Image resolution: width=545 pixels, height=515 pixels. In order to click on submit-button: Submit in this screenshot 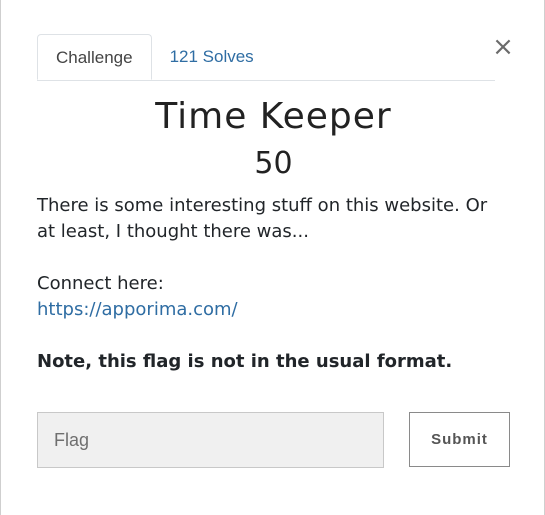, I will do `click(459, 439)`.